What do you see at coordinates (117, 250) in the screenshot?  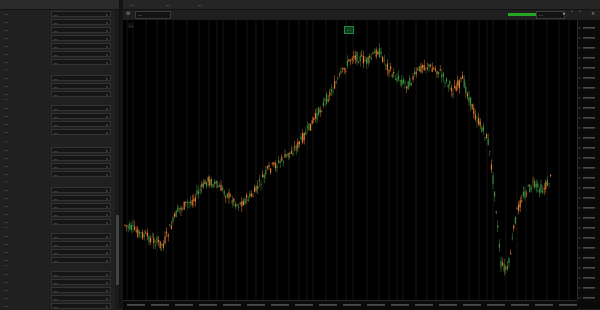 I see `settings-scrollbar-thumb` at bounding box center [117, 250].